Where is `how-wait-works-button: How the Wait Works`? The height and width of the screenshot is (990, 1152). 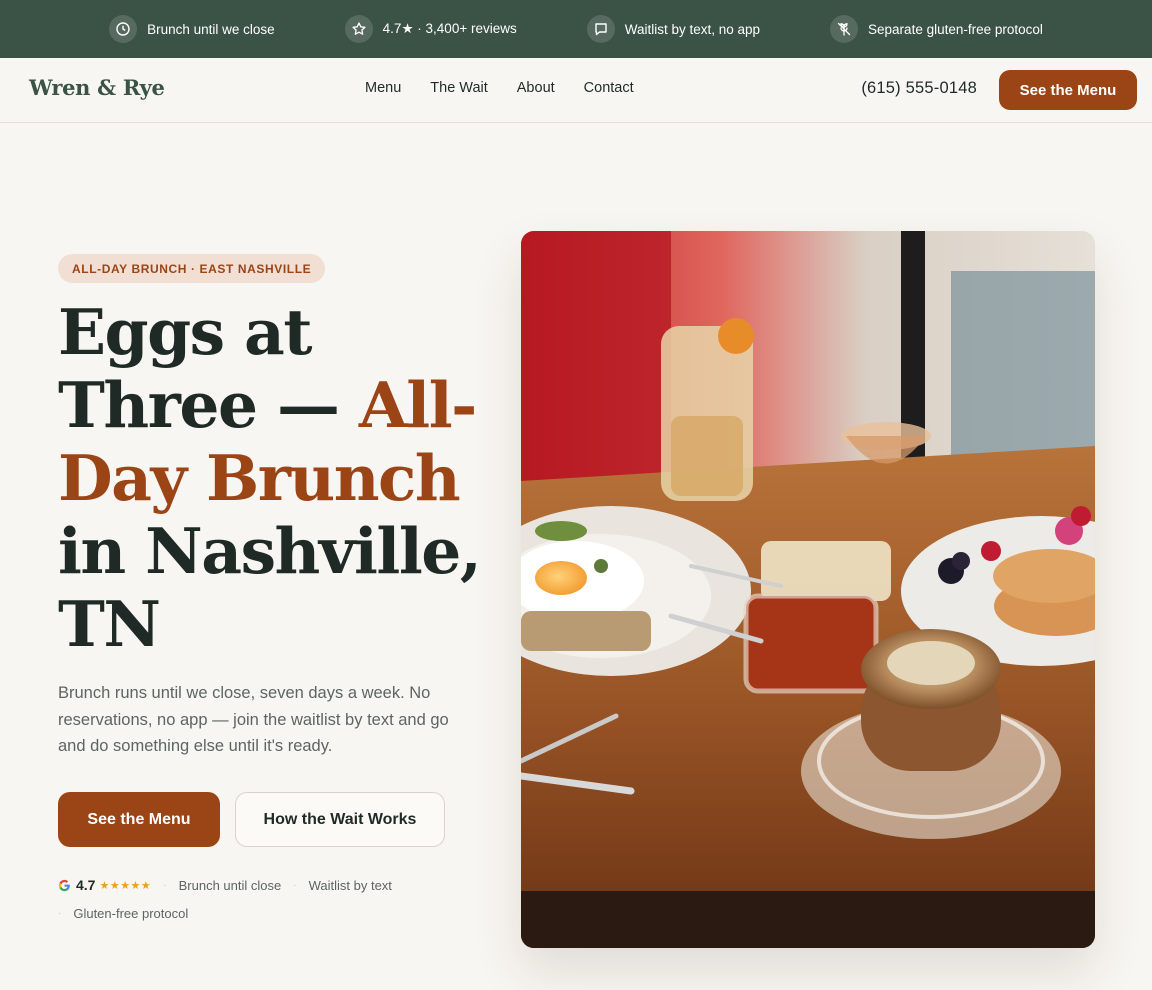
how-wait-works-button: How the Wait Works is located at coordinates (340, 819).